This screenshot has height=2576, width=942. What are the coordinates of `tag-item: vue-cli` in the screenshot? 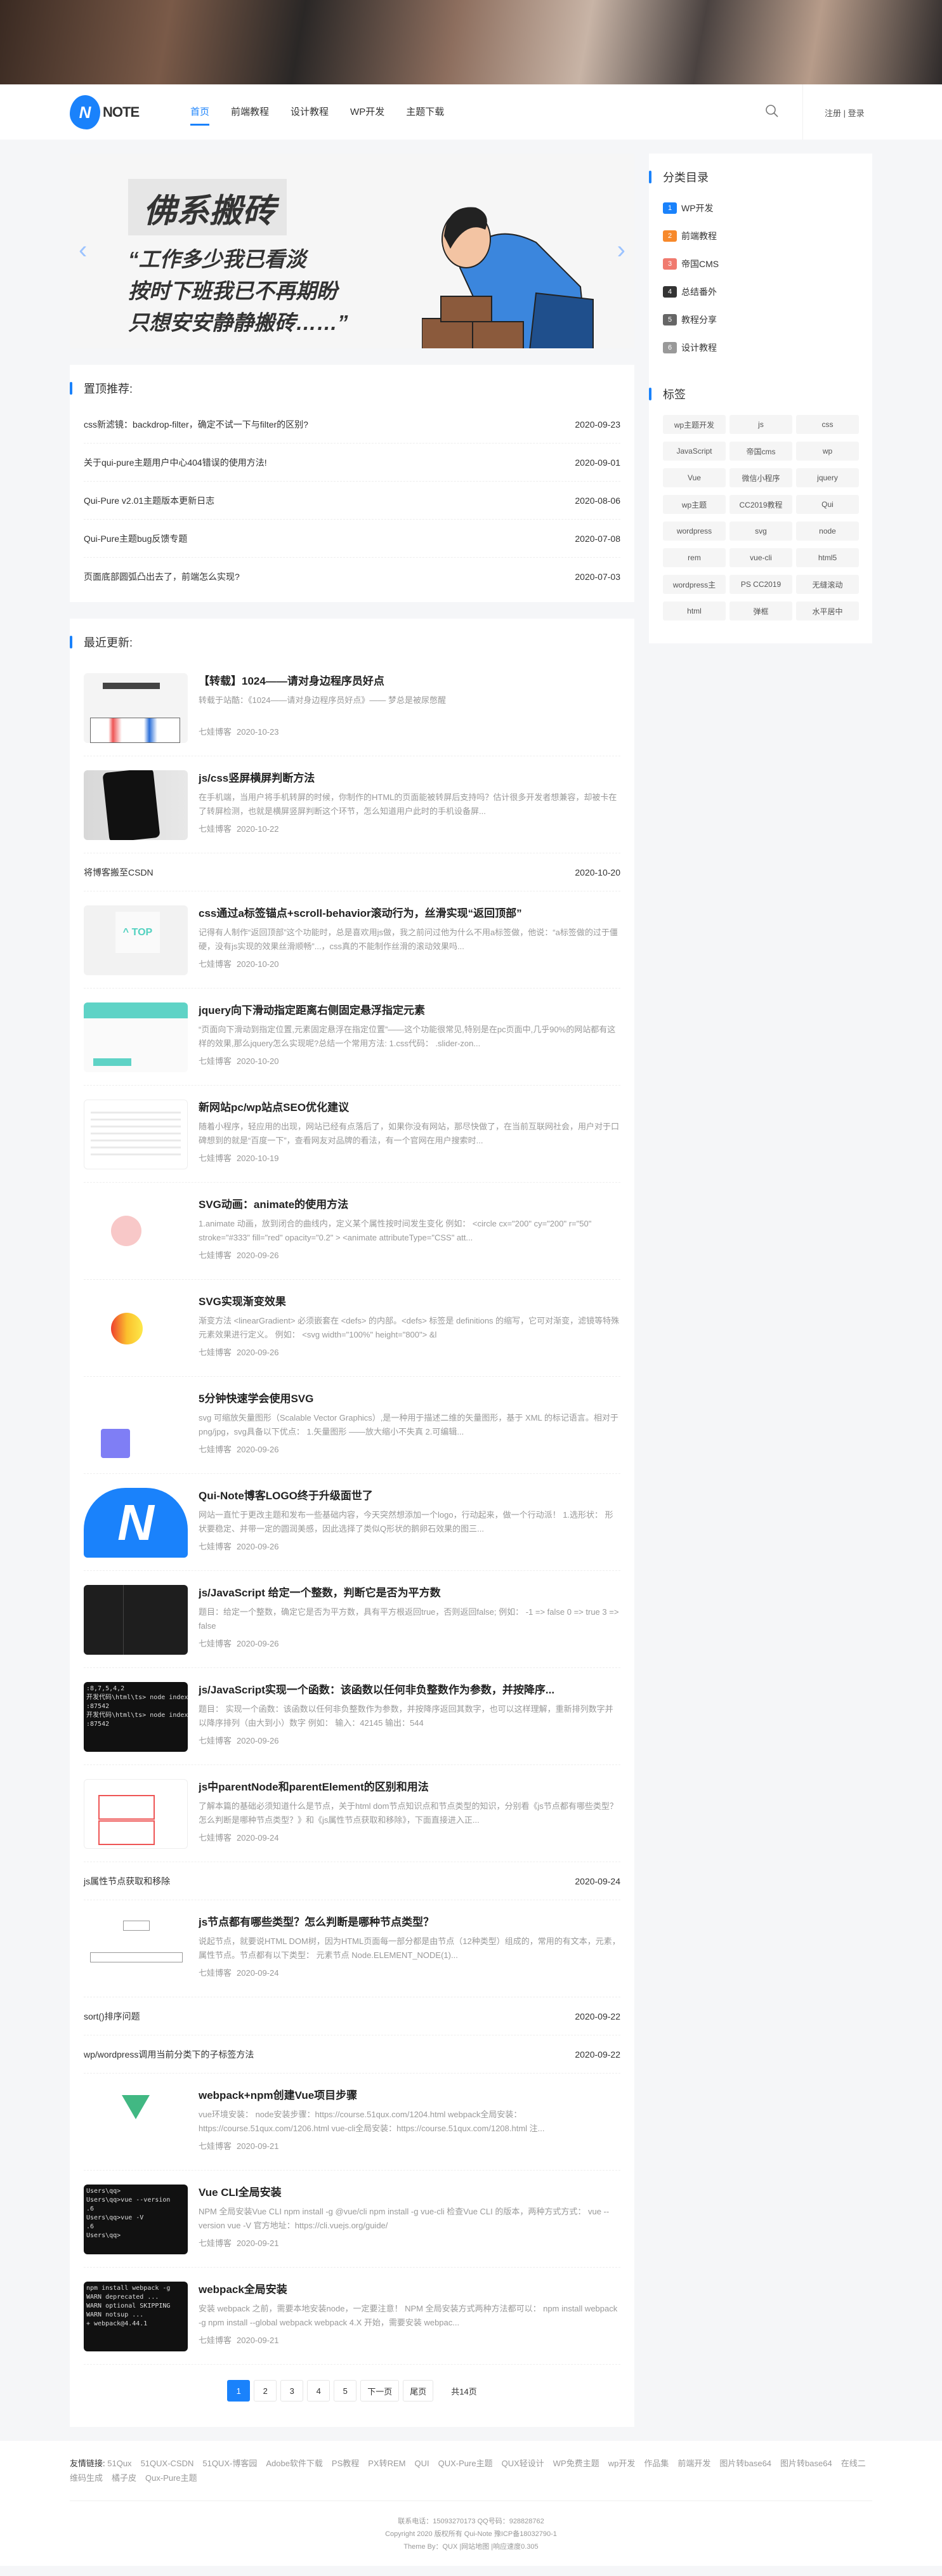 It's located at (760, 557).